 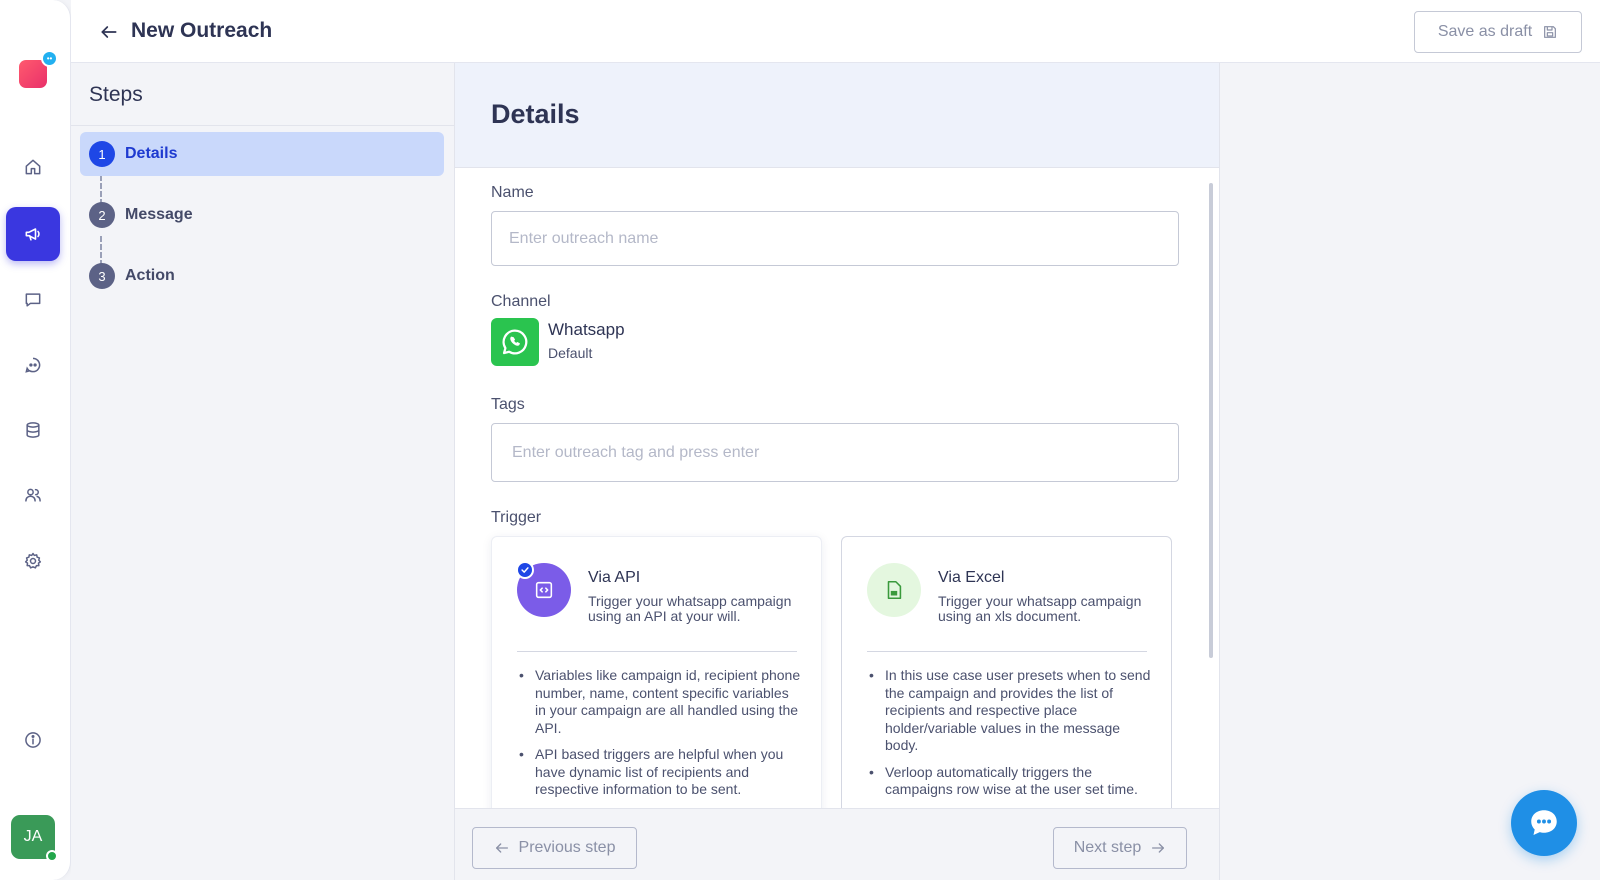 I want to click on step-message: 2 Message, so click(x=262, y=215).